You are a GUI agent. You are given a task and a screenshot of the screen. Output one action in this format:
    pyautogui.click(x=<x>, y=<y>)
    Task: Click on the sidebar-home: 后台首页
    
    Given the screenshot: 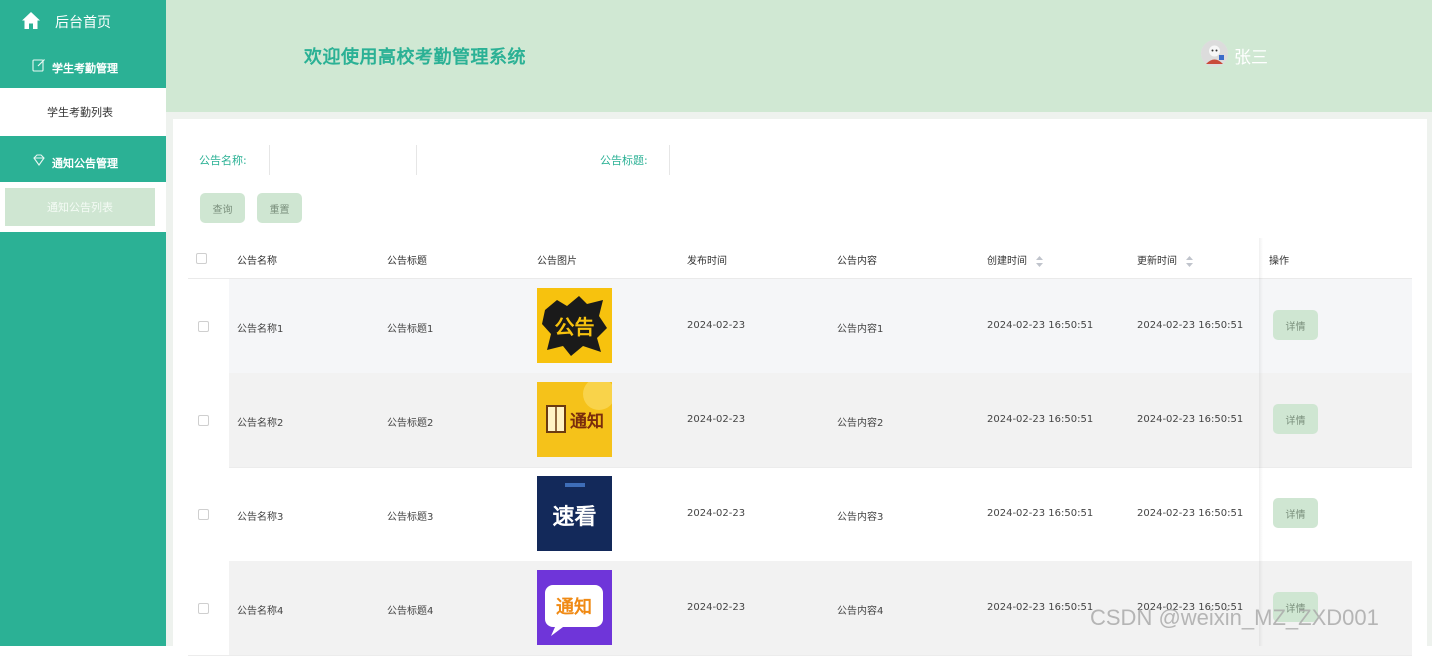 What is the action you would take?
    pyautogui.click(x=83, y=21)
    